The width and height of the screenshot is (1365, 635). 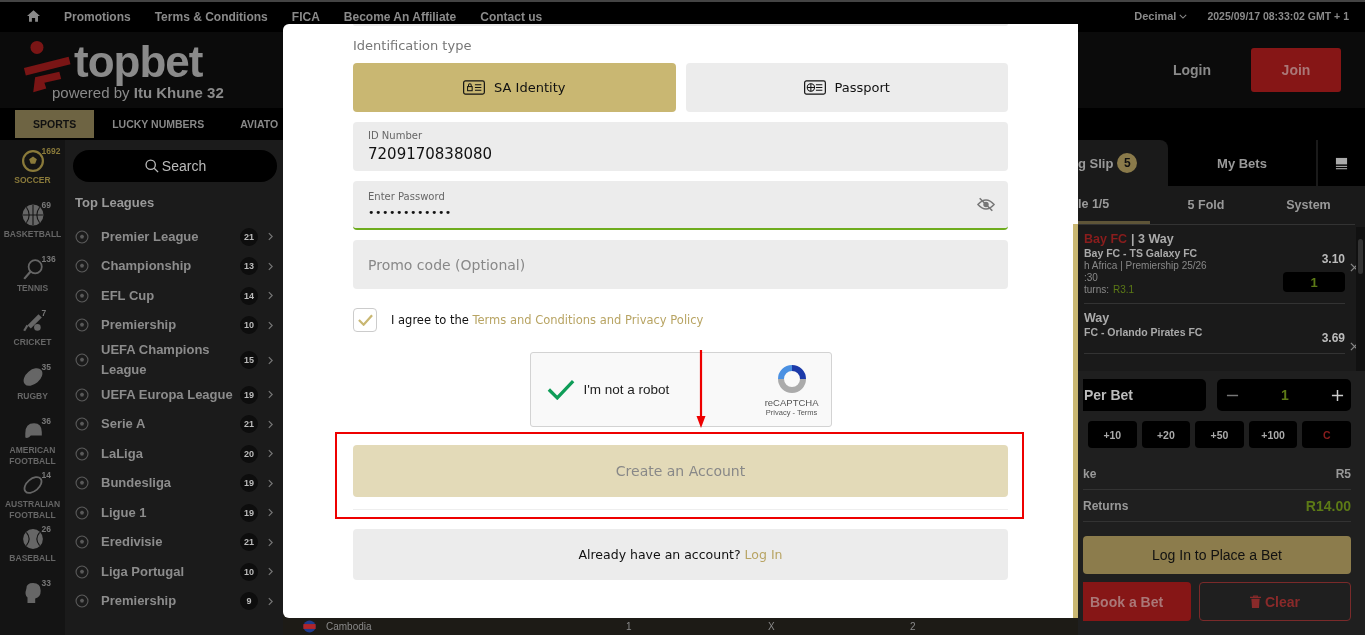 I want to click on returns-value: R14.00, so click(x=1328, y=505).